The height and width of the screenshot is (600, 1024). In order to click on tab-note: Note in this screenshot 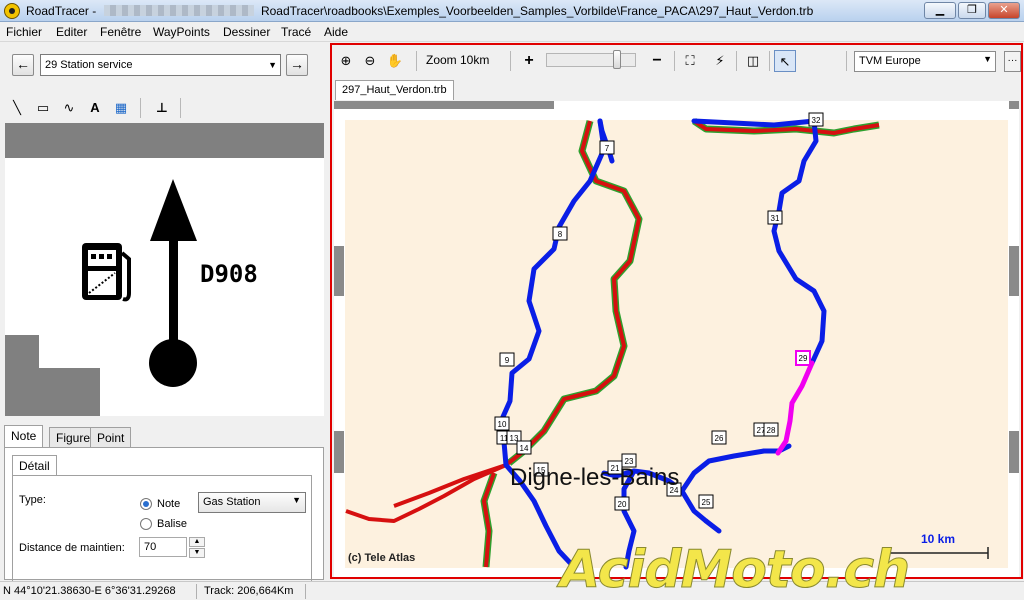, I will do `click(24, 436)`.